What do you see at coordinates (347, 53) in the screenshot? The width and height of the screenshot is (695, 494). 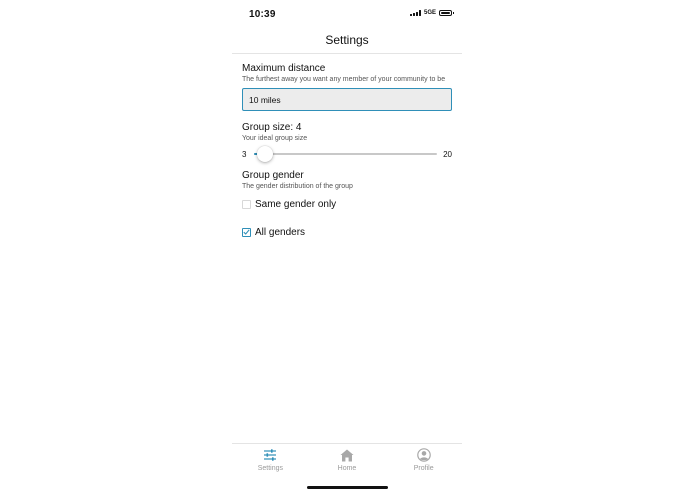 I see `header-divider` at bounding box center [347, 53].